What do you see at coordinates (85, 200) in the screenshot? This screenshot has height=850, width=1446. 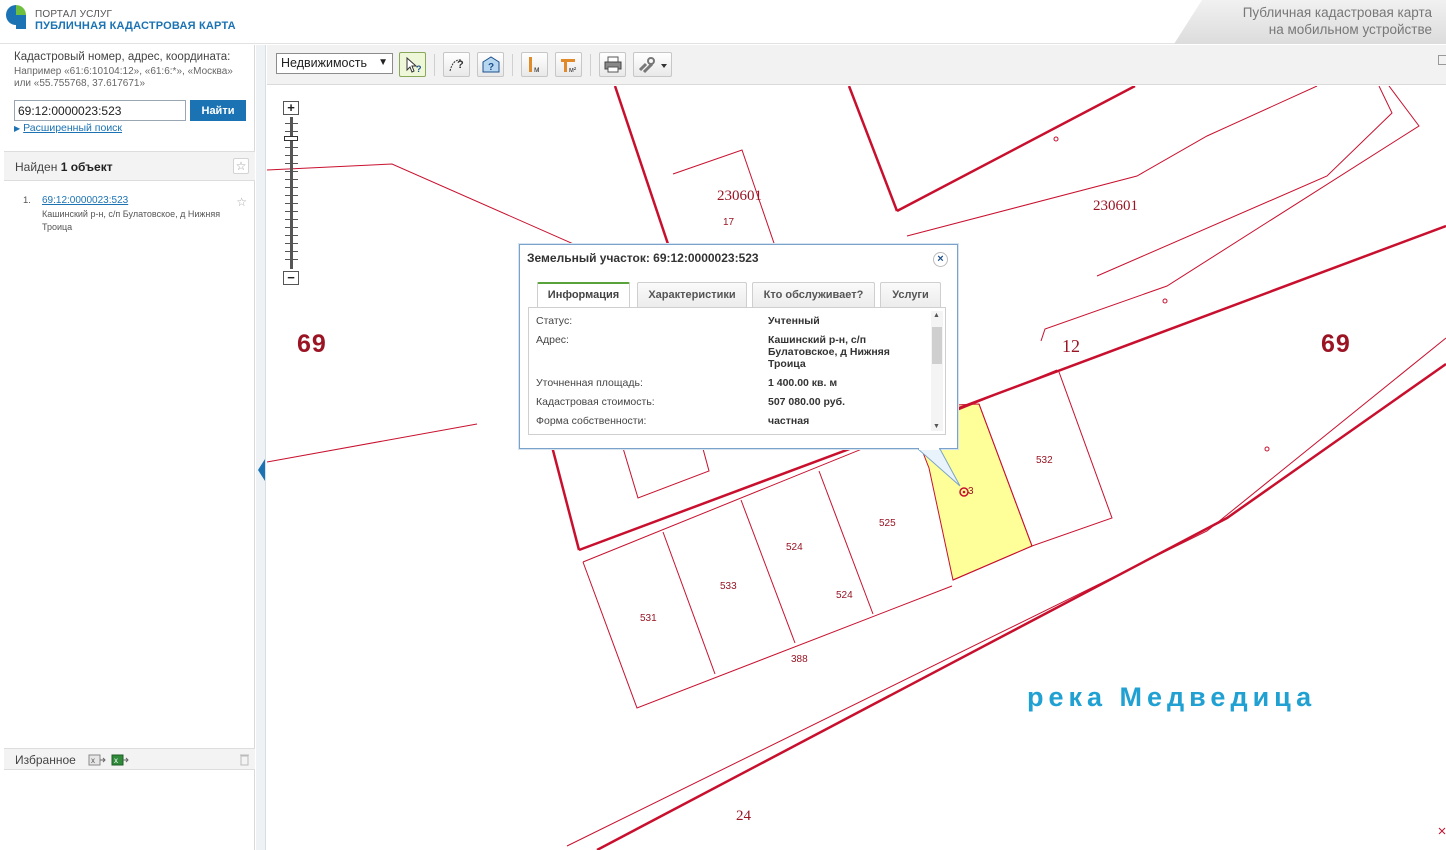 I see `result-cadastral-link: 69:12:0000023:523` at bounding box center [85, 200].